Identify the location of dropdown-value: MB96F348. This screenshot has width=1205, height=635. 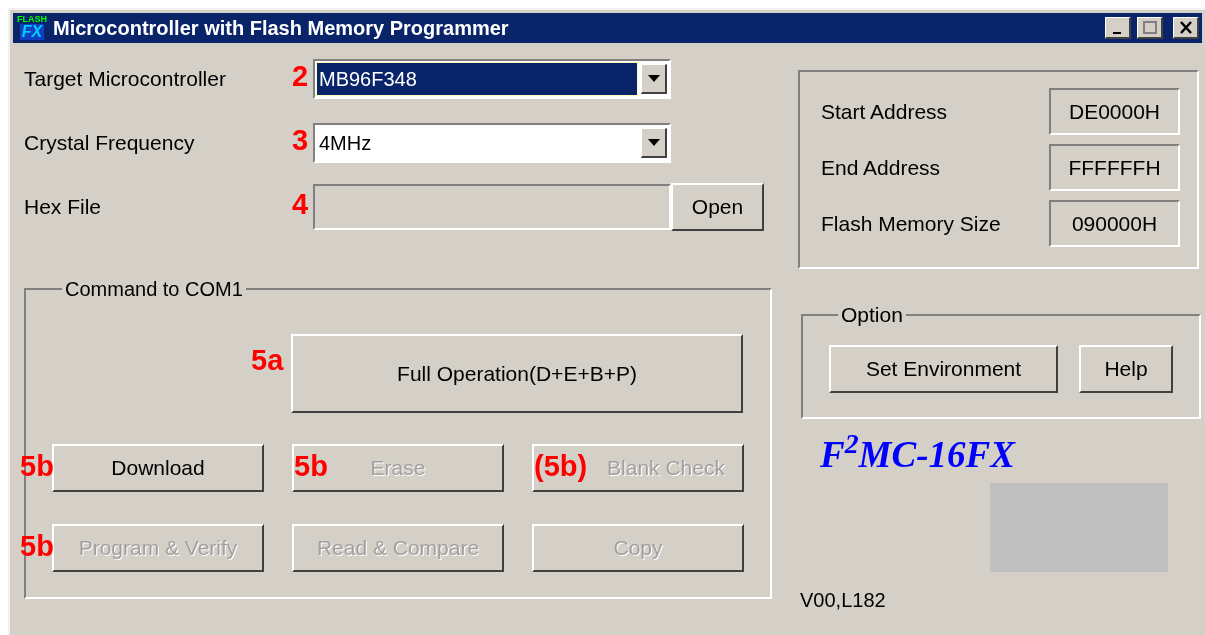
(477, 79).